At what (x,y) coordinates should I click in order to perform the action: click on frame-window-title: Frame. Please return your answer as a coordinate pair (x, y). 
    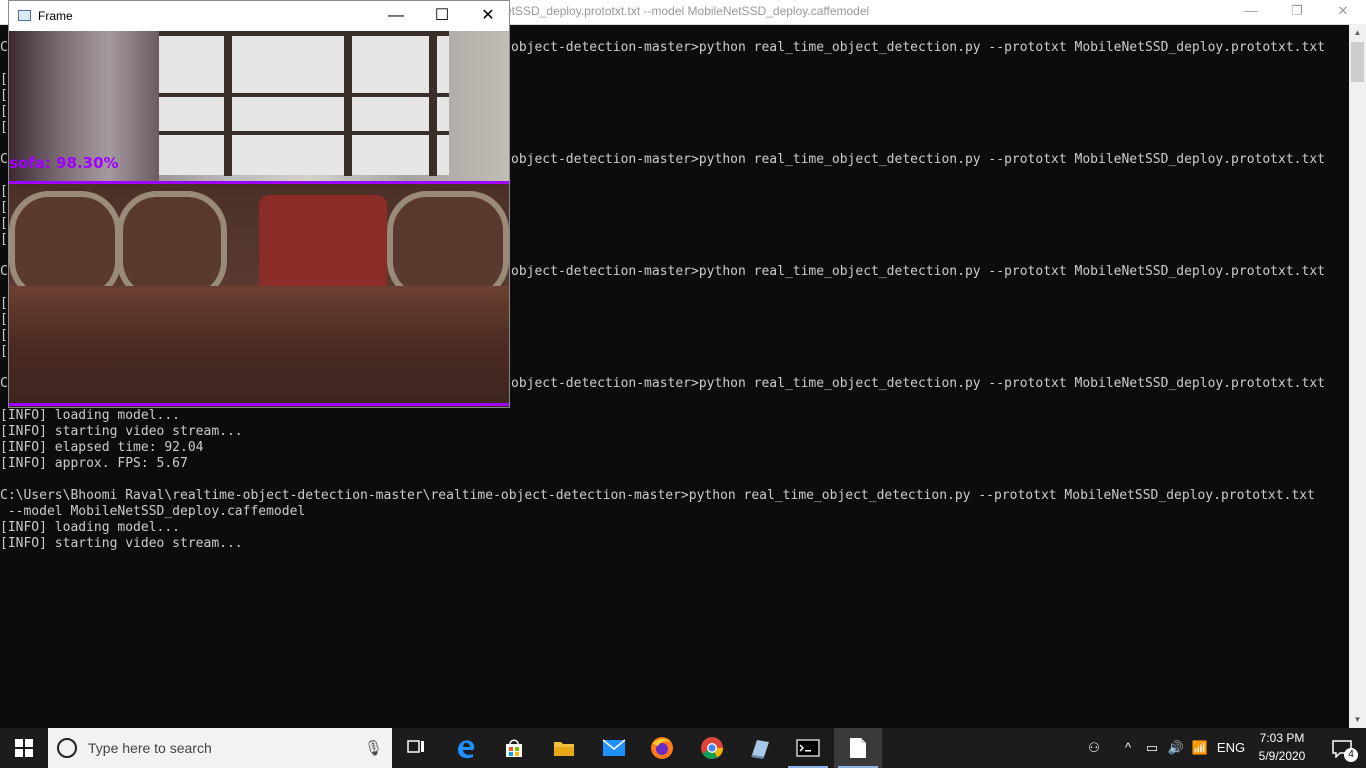
    Looking at the image, I should click on (55, 16).